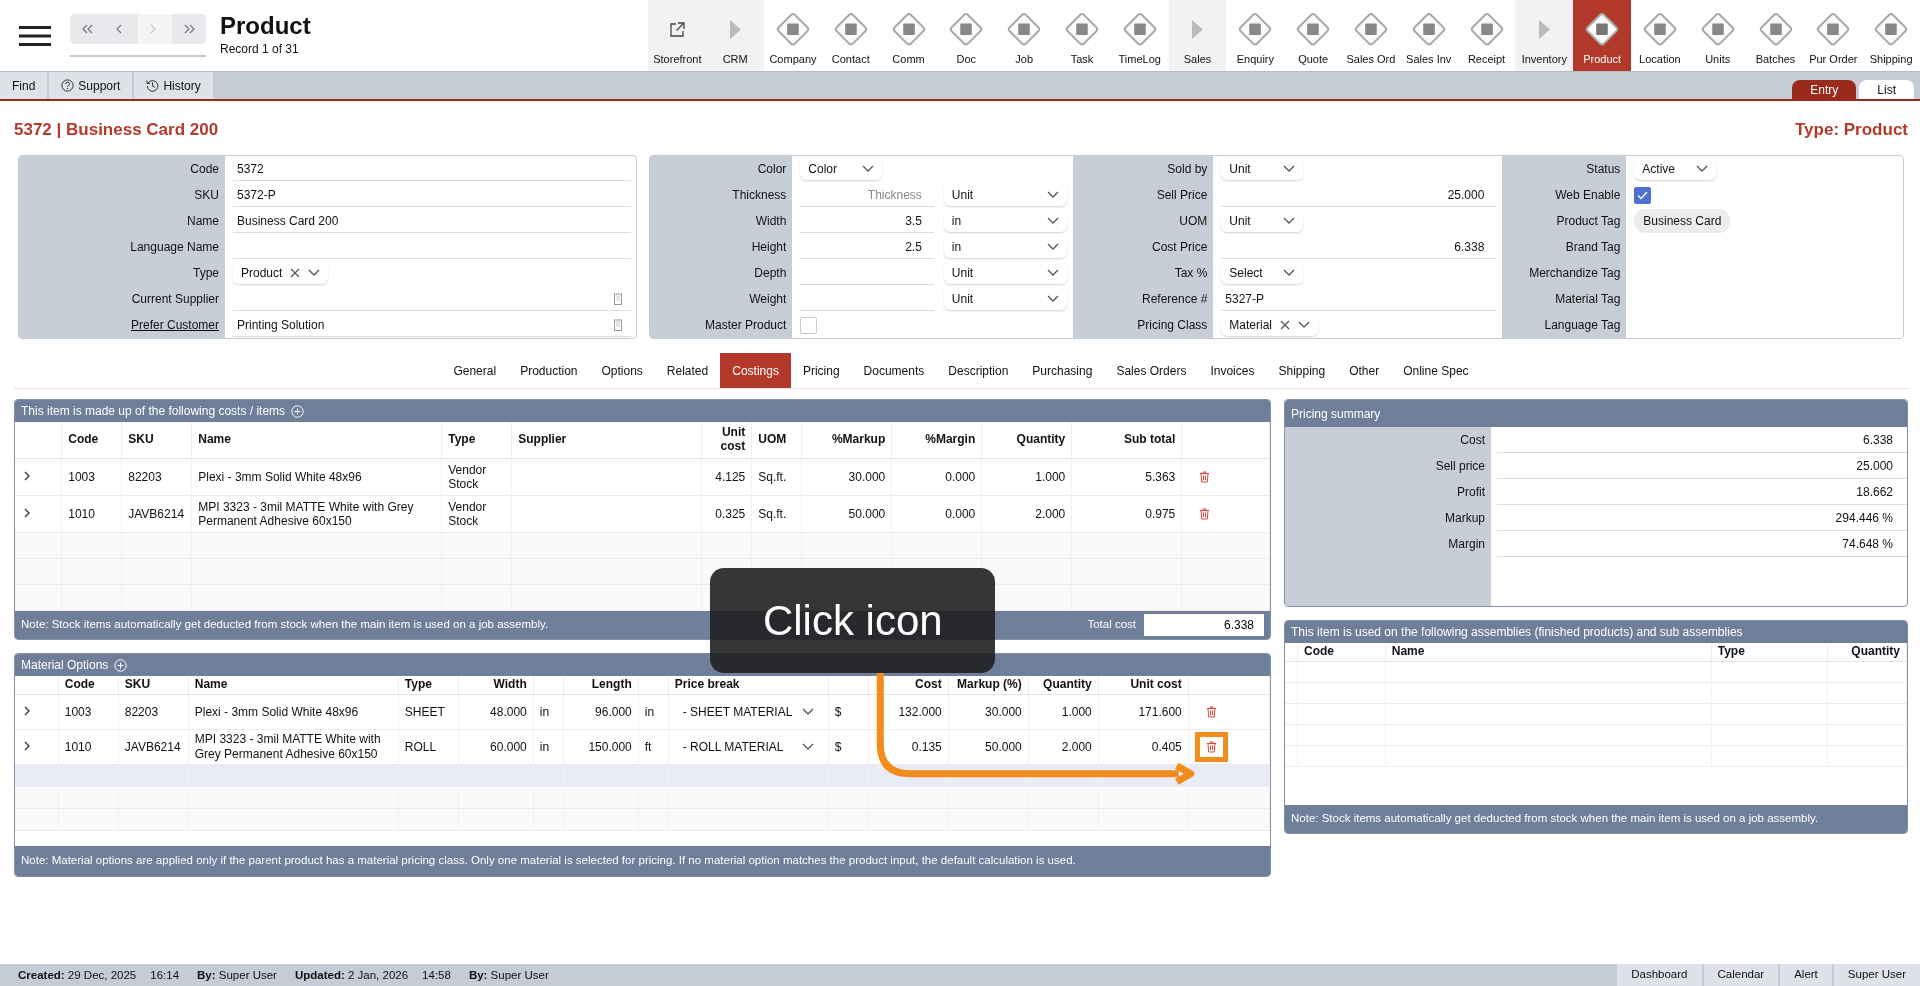 Image resolution: width=1920 pixels, height=986 pixels. What do you see at coordinates (1564, 169) in the screenshot?
I see `field-label: Status` at bounding box center [1564, 169].